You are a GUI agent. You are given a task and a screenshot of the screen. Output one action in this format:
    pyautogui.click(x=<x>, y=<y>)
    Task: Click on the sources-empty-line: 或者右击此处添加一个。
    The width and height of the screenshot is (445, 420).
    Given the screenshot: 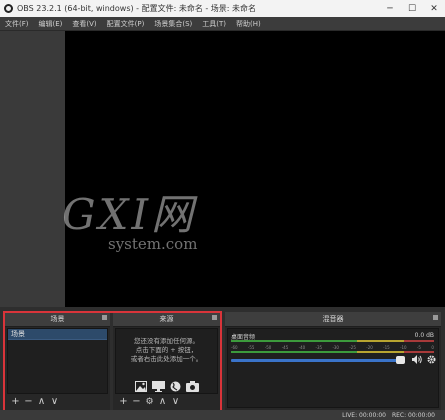 What is the action you would take?
    pyautogui.click(x=166, y=359)
    